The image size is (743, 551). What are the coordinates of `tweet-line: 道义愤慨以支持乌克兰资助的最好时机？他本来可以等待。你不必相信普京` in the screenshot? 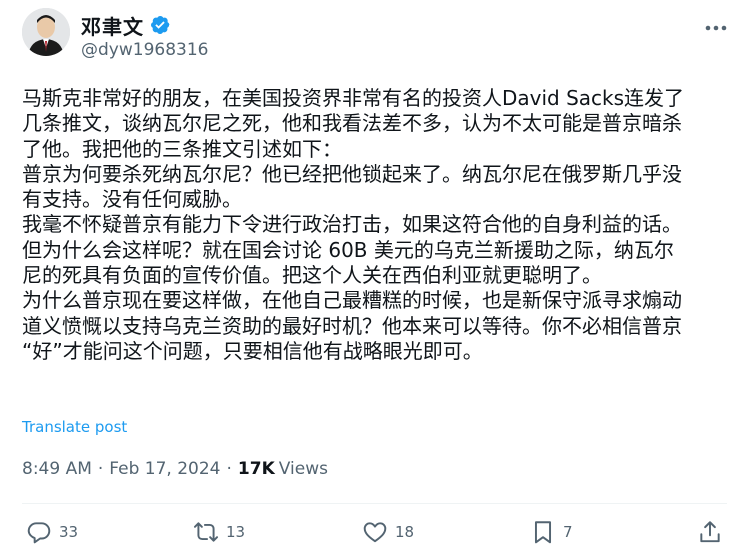 It's located at (352, 325).